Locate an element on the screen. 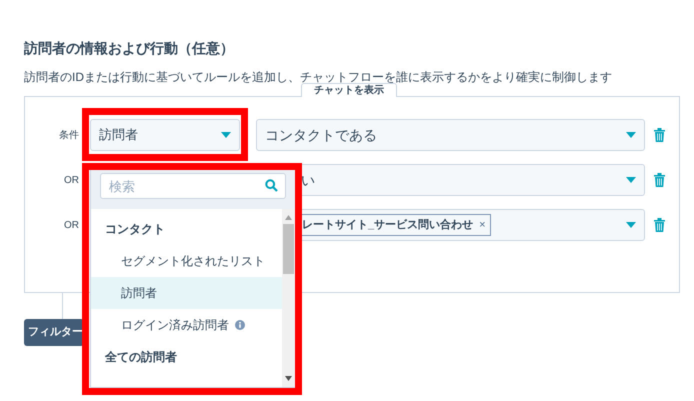 Image resolution: width=694 pixels, height=401 pixels. property-select: 訪問者 is located at coordinates (165, 135).